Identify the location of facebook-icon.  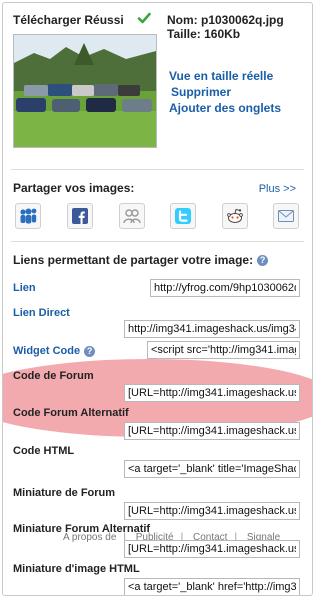
(80, 216).